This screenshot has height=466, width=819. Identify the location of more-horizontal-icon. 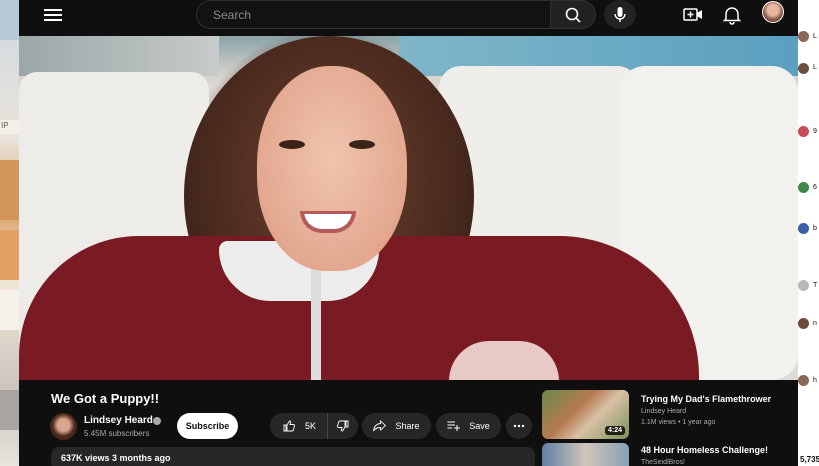
(519, 426).